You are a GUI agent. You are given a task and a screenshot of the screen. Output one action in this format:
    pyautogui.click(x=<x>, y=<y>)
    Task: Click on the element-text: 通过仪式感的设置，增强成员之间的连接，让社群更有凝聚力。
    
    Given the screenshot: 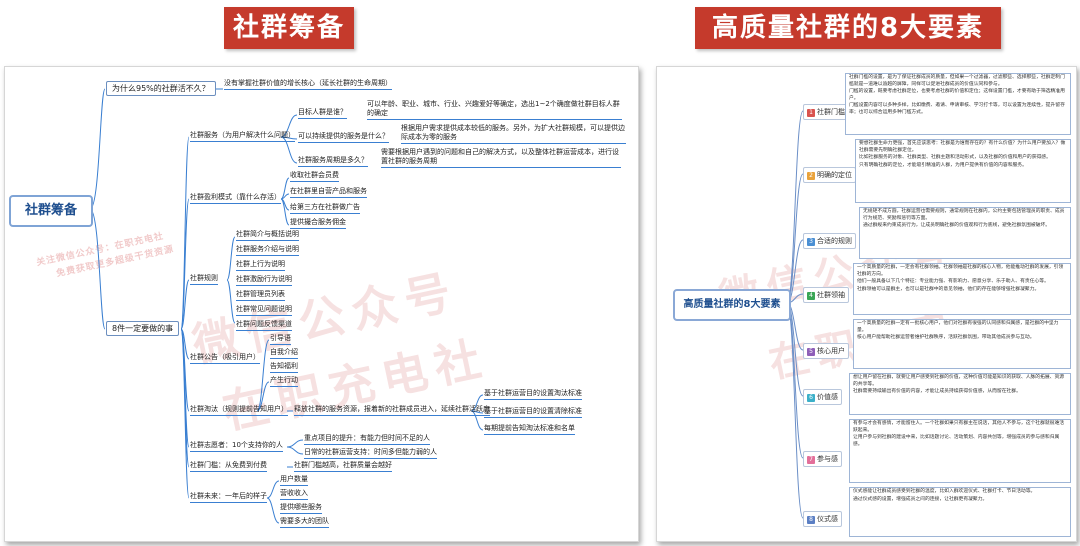 What is the action you would take?
    pyautogui.click(x=920, y=499)
    